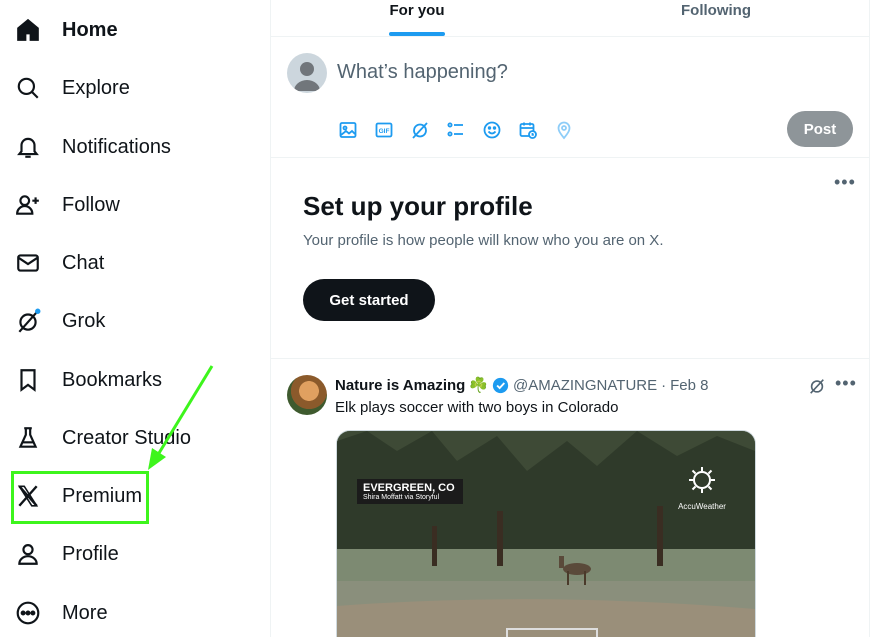 The width and height of the screenshot is (875, 637). Describe the element at coordinates (348, 130) in the screenshot. I see `image-icon` at that location.